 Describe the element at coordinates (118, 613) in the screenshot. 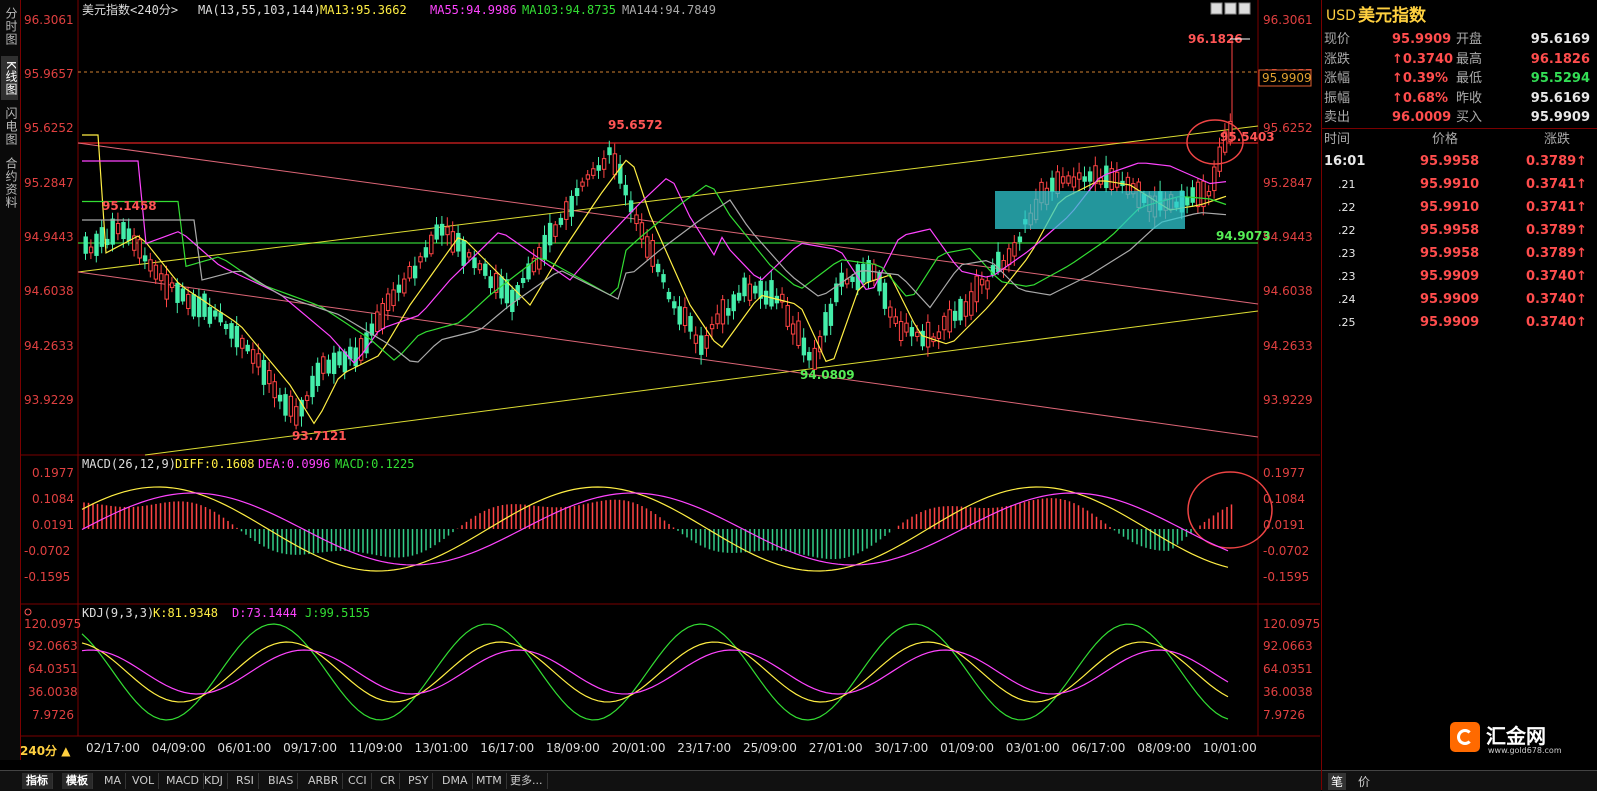

I see `kdj-title: KDJ(9,3,3)` at that location.